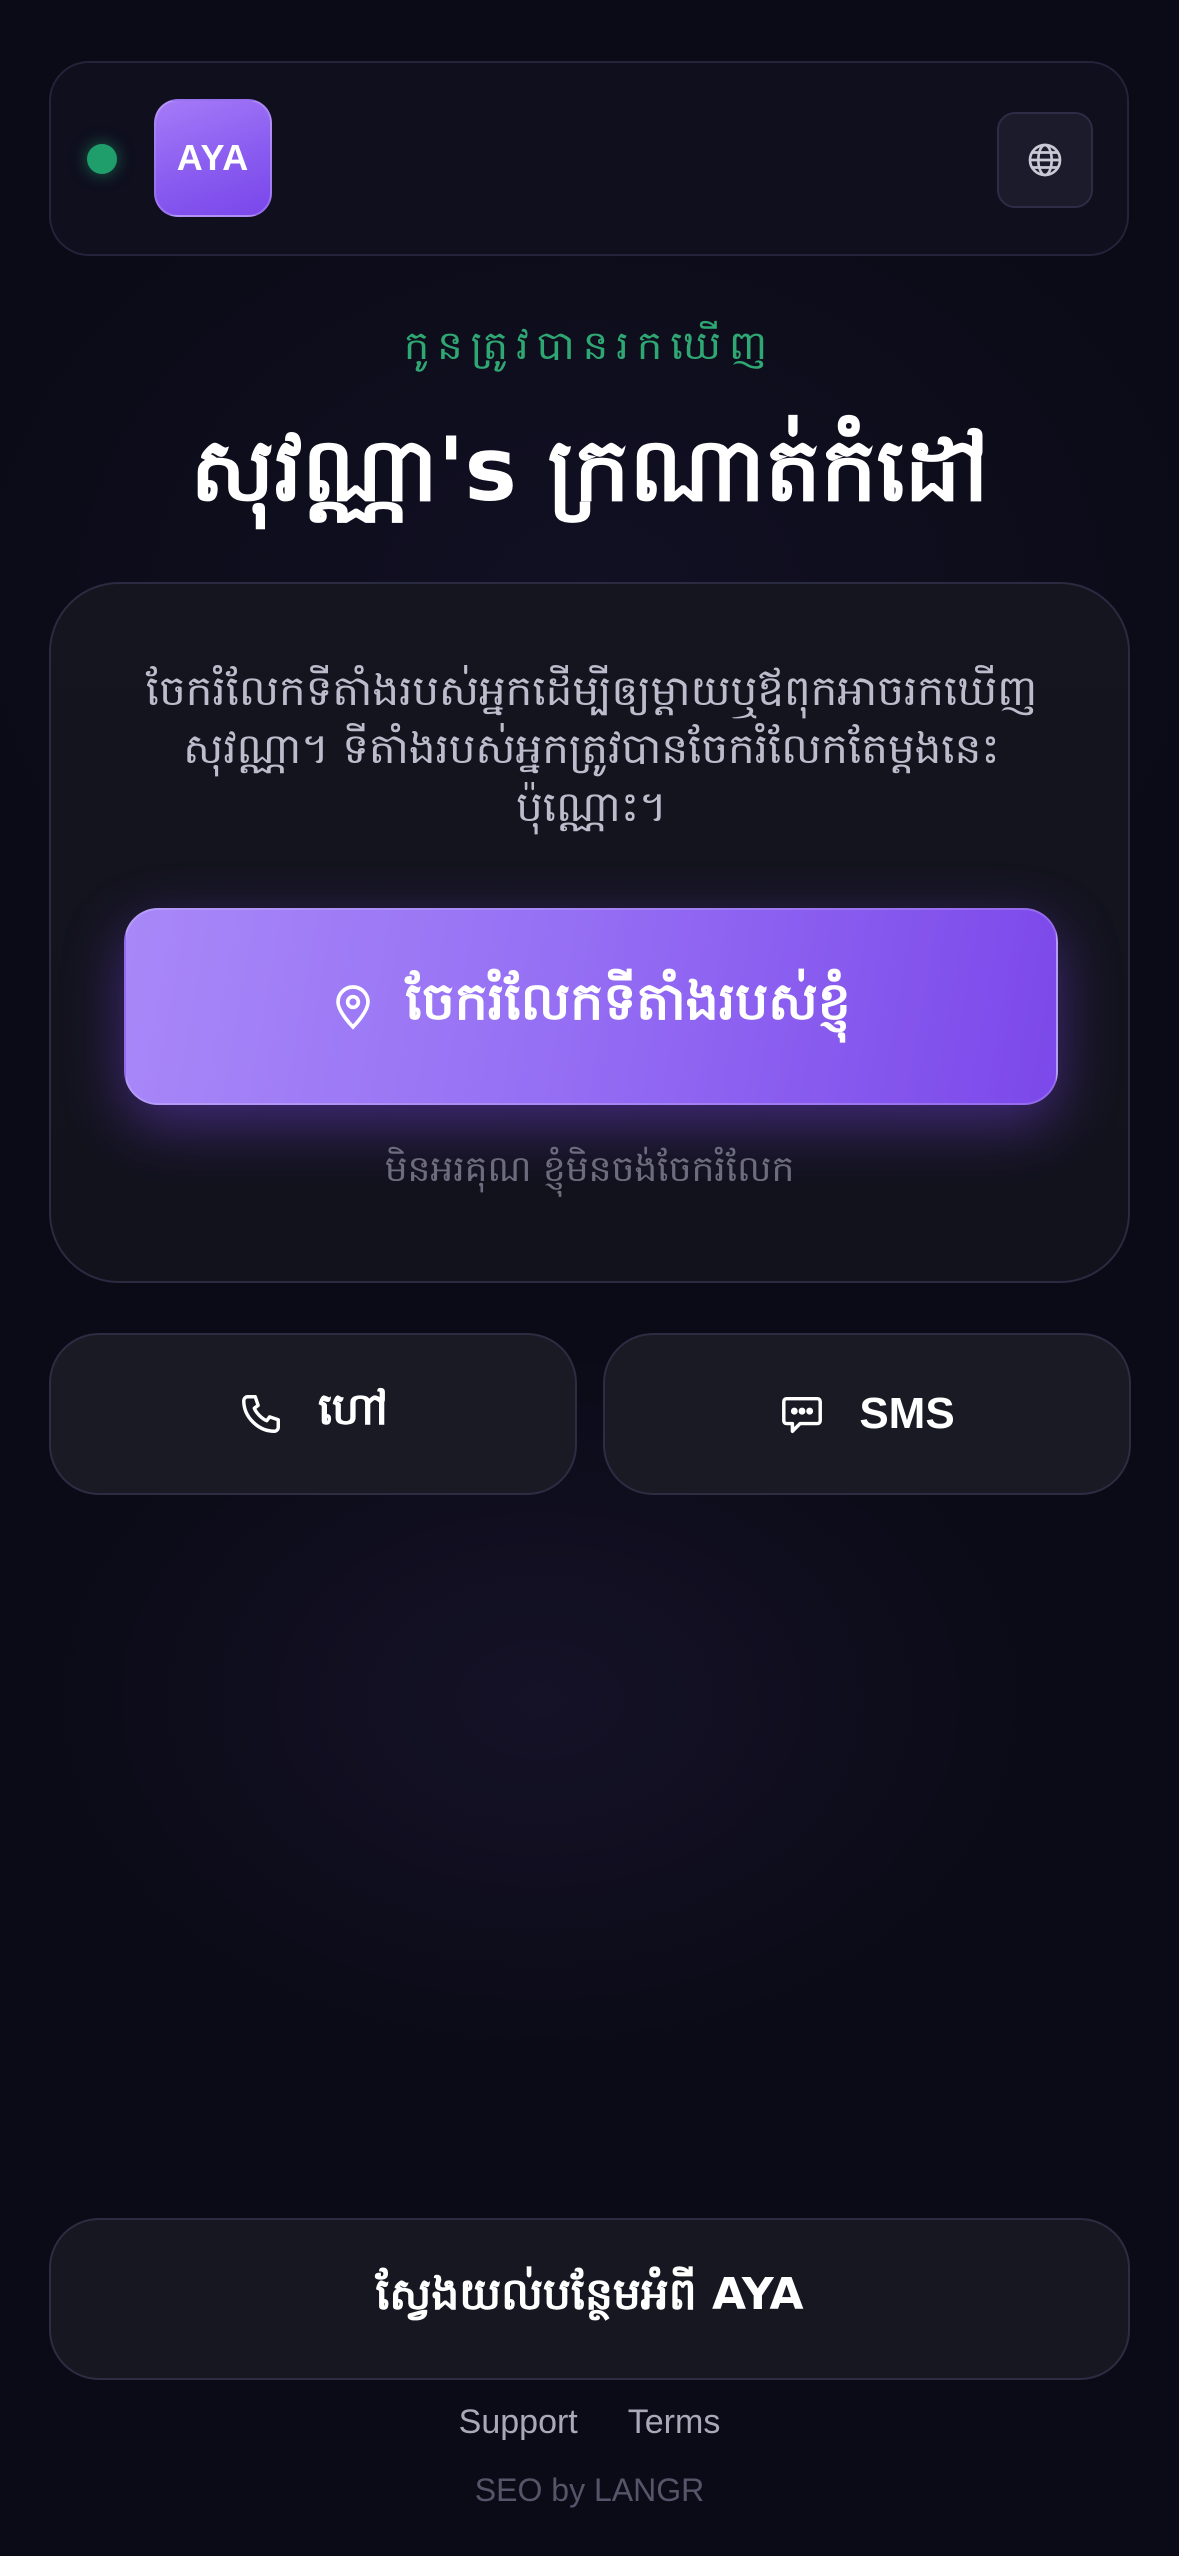 The height and width of the screenshot is (2556, 1179). What do you see at coordinates (802, 1414) in the screenshot?
I see `chat-bubble-icon` at bounding box center [802, 1414].